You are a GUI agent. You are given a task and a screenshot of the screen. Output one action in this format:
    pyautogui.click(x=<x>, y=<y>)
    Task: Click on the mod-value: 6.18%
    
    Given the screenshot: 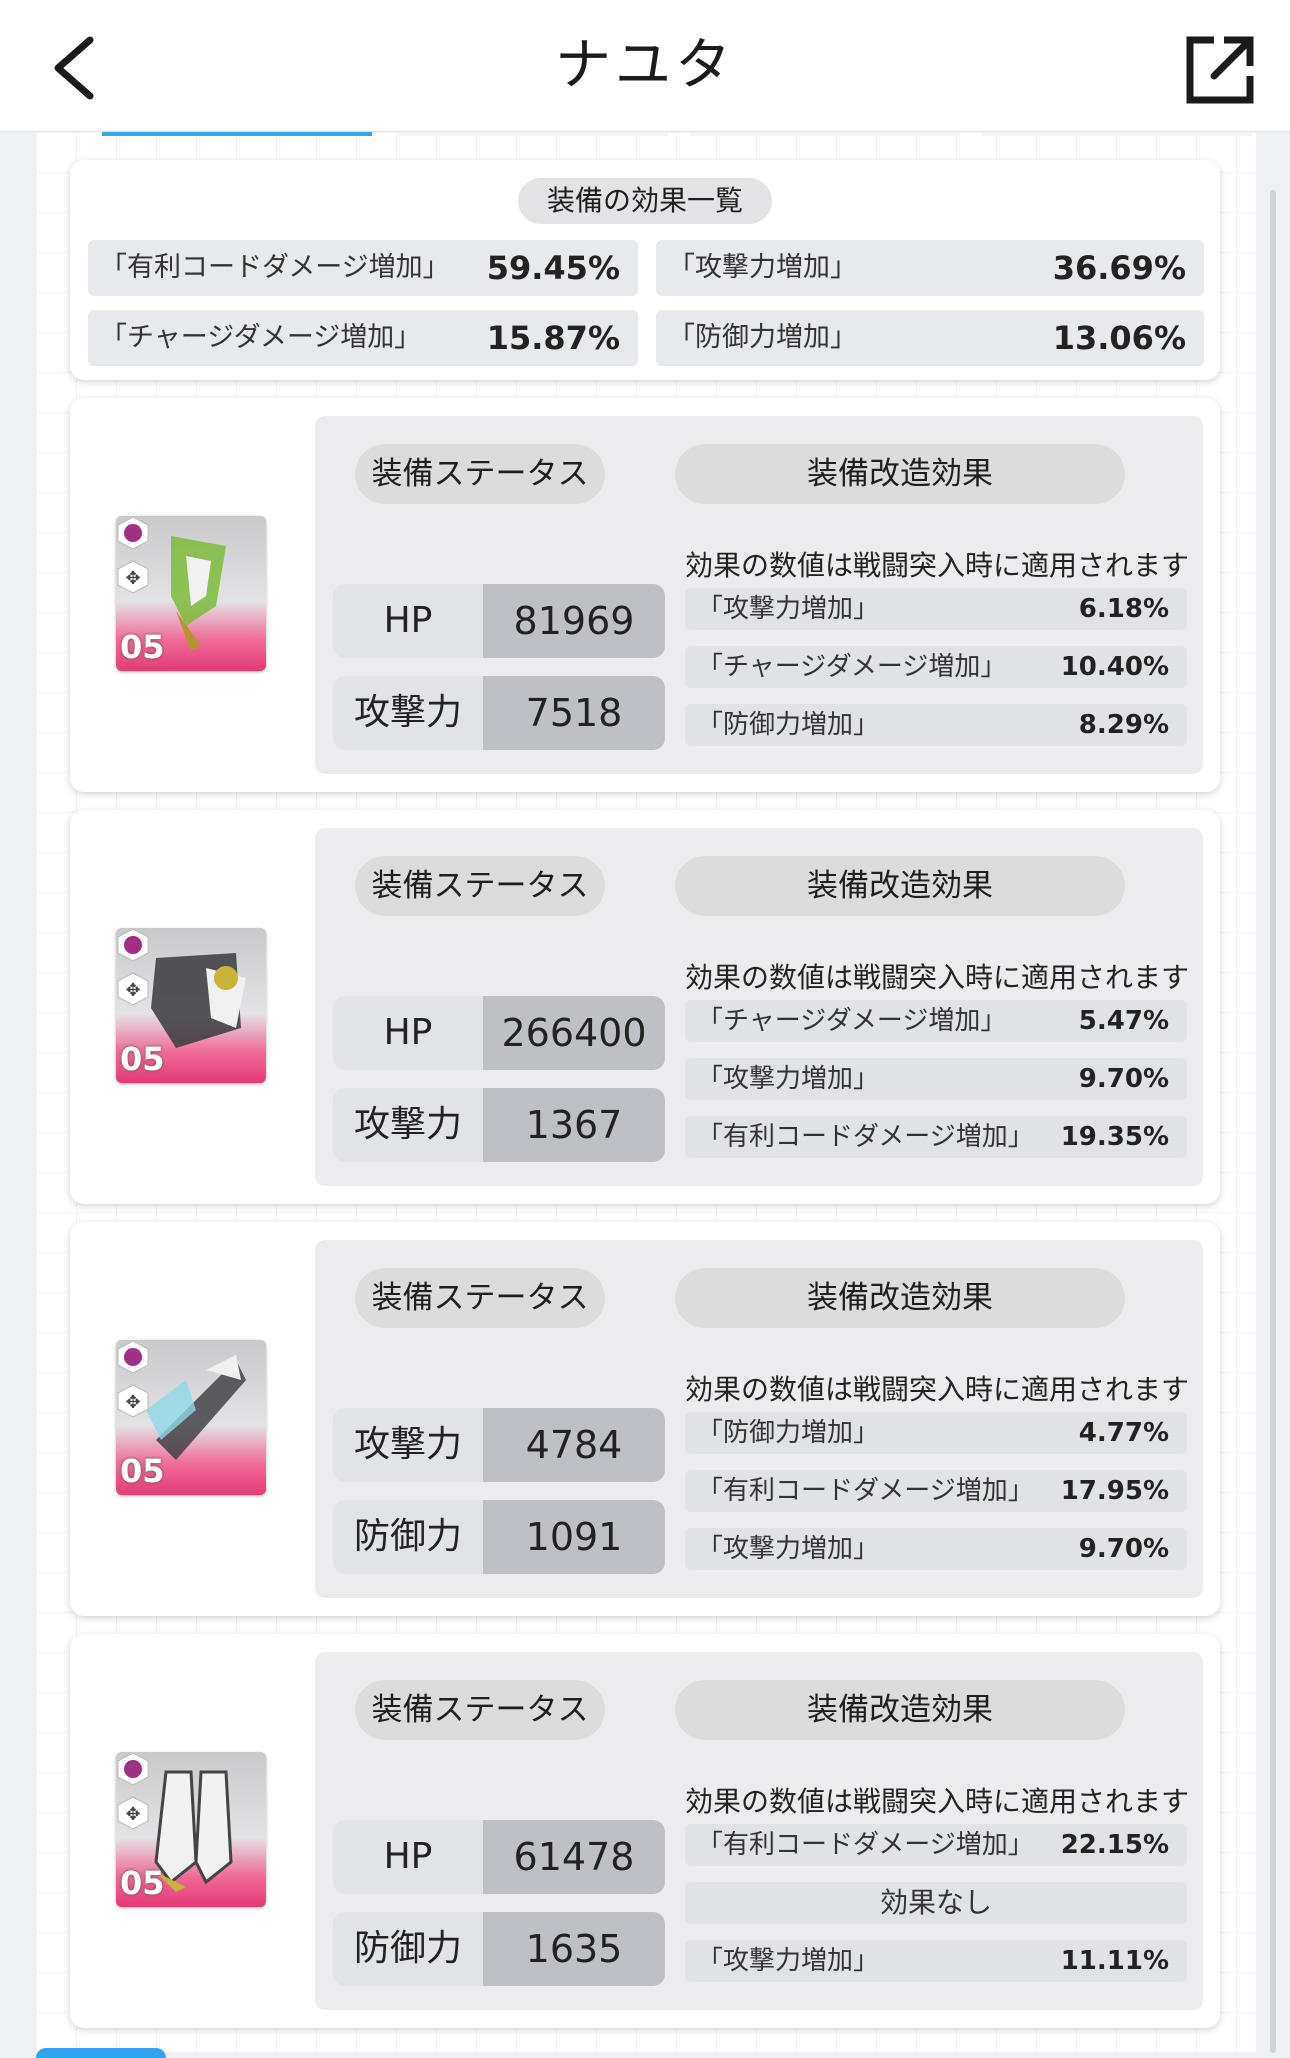 What is the action you would take?
    pyautogui.click(x=1123, y=609)
    